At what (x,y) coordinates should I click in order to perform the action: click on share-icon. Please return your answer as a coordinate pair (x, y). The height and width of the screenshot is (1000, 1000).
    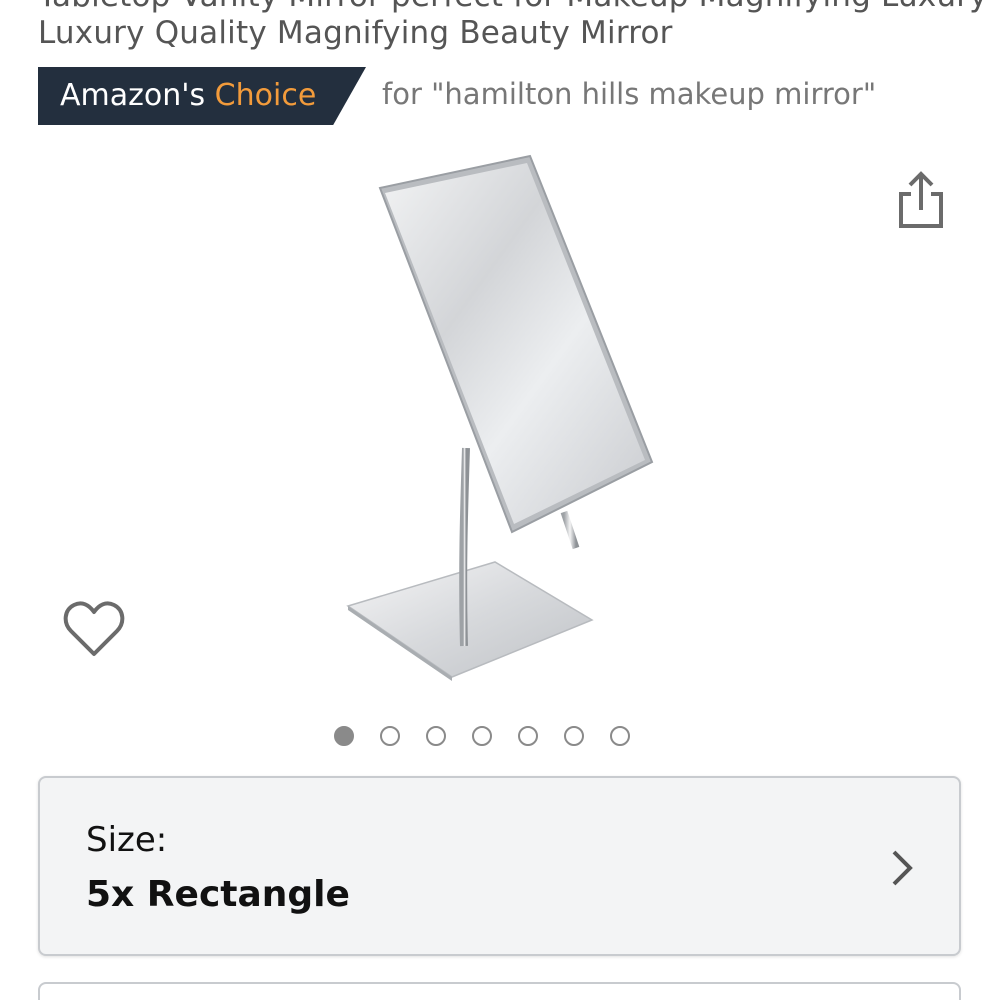
    Looking at the image, I should click on (921, 199).